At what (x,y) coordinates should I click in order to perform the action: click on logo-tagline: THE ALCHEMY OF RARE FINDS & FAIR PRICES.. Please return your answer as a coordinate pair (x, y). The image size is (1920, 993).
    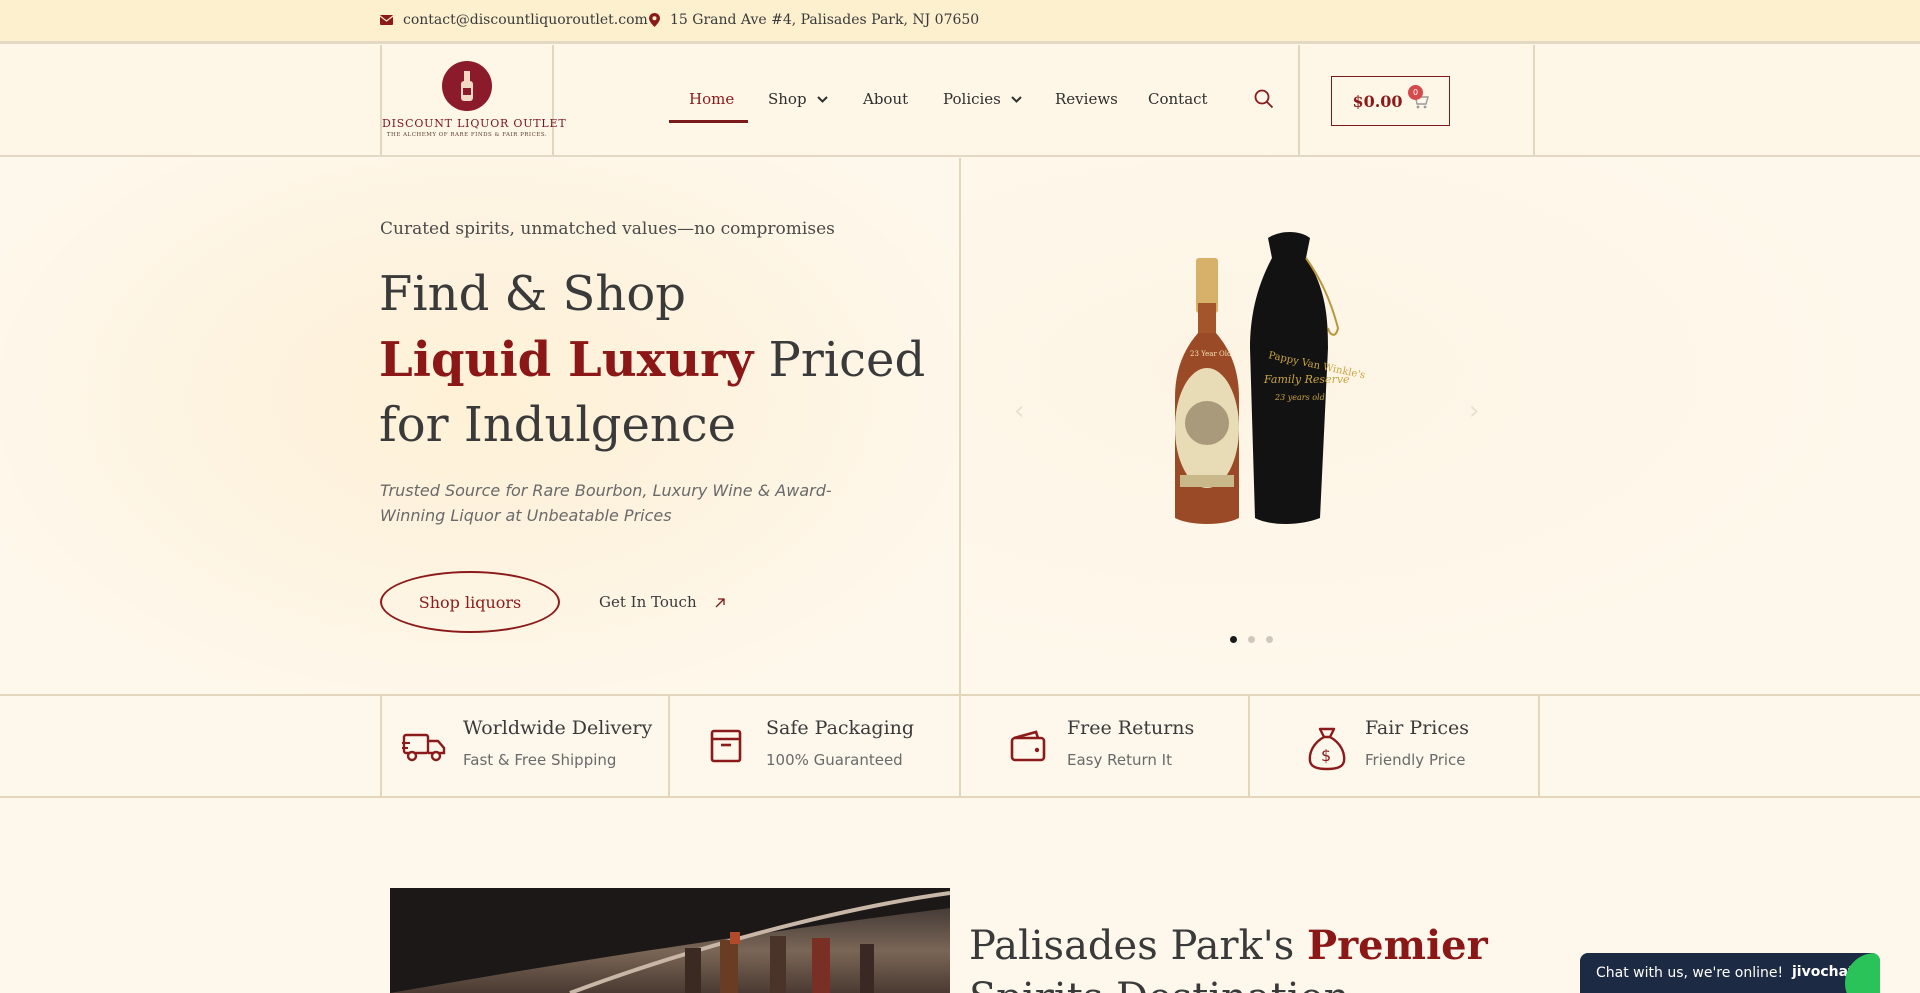
    Looking at the image, I should click on (467, 135).